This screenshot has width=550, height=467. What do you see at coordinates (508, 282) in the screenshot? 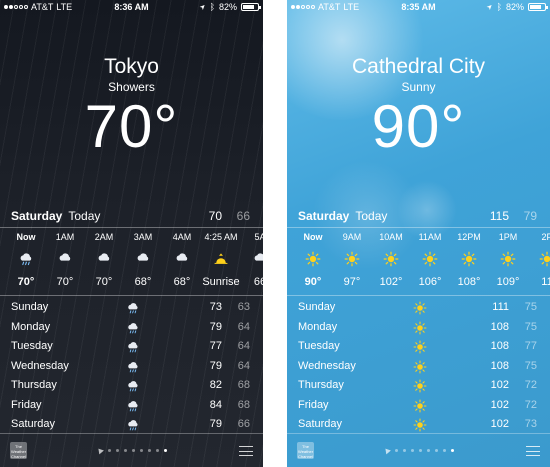
I see `hour-temp: 109°` at bounding box center [508, 282].